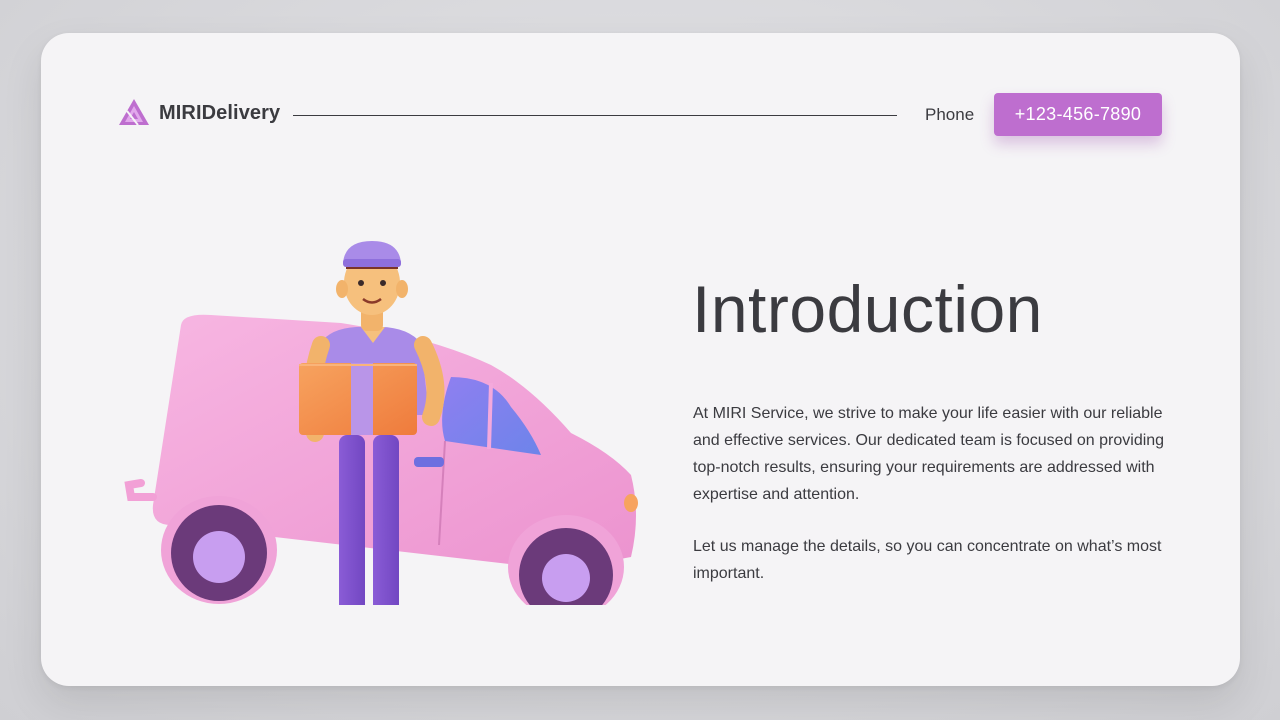 Image resolution: width=1280 pixels, height=720 pixels. Describe the element at coordinates (867, 309) in the screenshot. I see `page-title: Introduction` at that location.